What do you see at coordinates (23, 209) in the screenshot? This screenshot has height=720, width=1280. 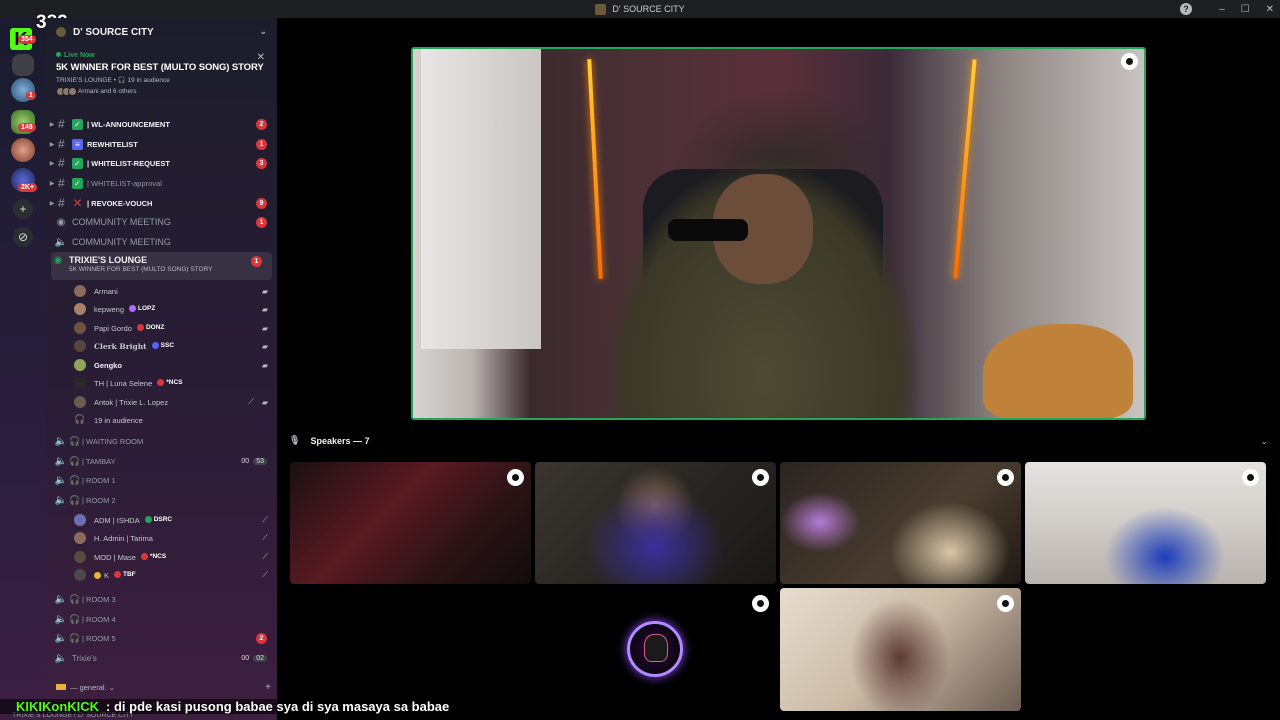 I see `add-server-button: +` at bounding box center [23, 209].